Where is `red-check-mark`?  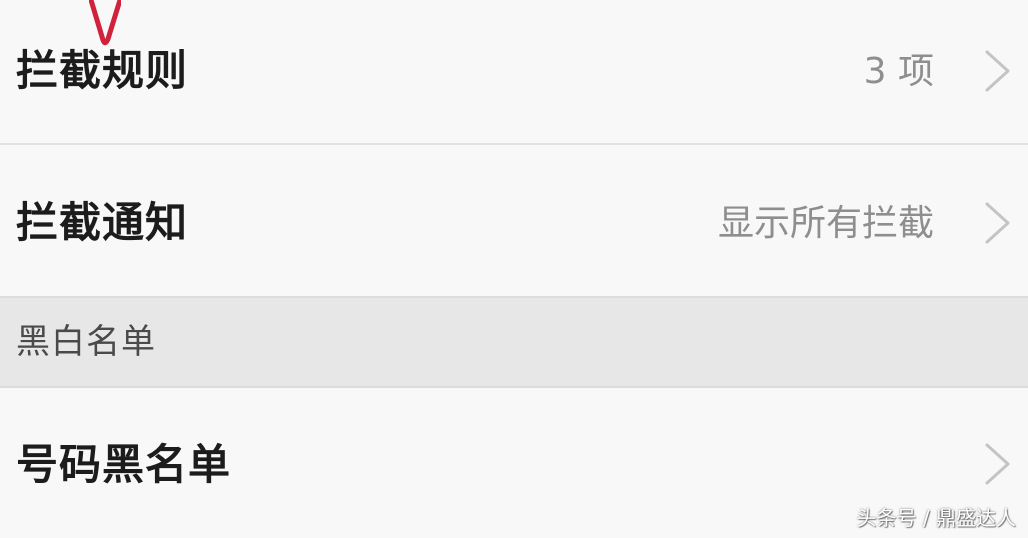 red-check-mark is located at coordinates (105, 23).